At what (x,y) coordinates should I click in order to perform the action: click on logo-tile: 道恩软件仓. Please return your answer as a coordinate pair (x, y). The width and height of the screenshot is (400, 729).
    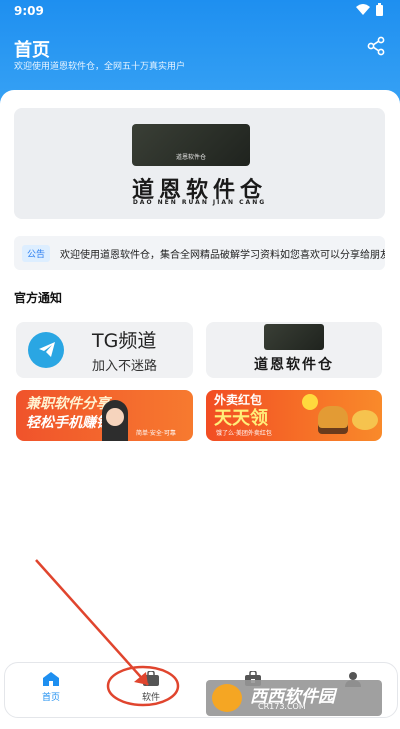
    Looking at the image, I should click on (294, 350).